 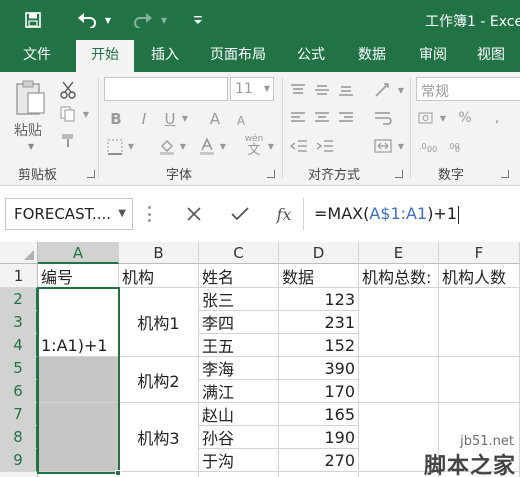 What do you see at coordinates (271, 146) in the screenshot?
I see `phonetic-guide-dropdown-icon: ▼` at bounding box center [271, 146].